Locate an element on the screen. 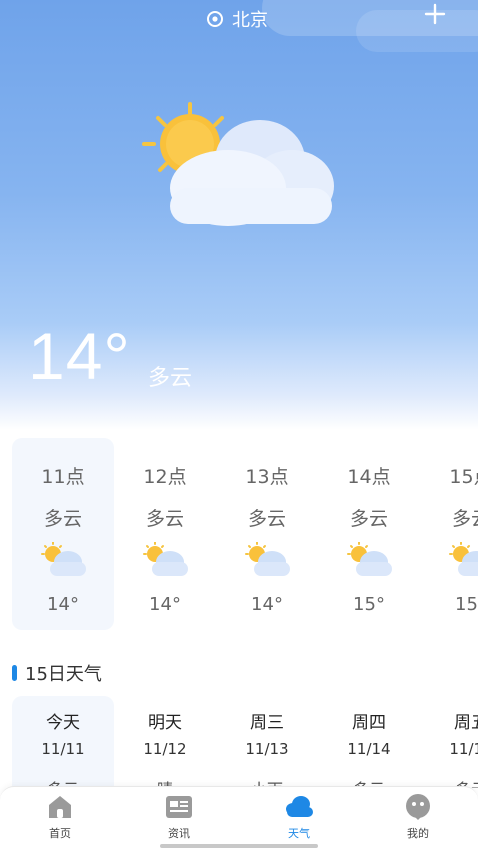 The width and height of the screenshot is (478, 850). hour-time: 14点 is located at coordinates (369, 477).